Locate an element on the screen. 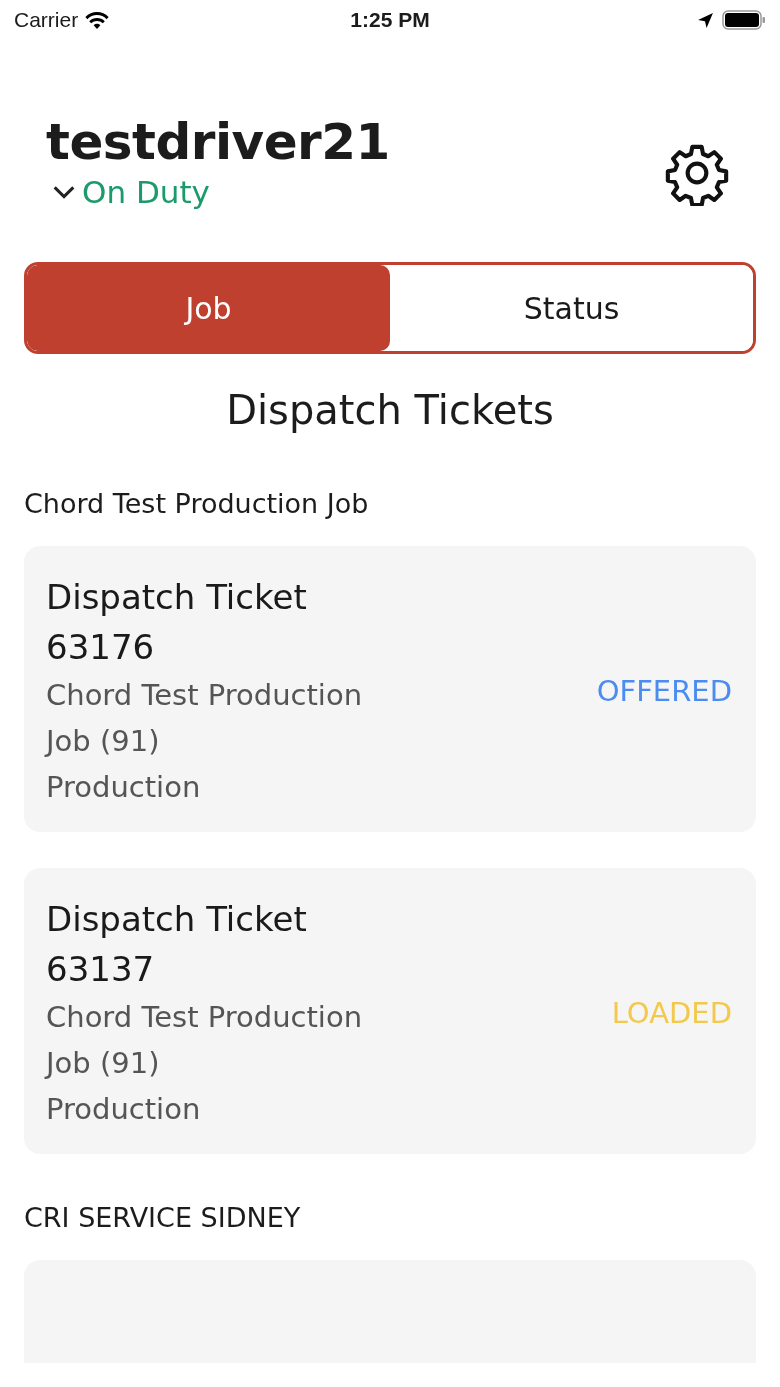  wifi-icon is located at coordinates (97, 20).